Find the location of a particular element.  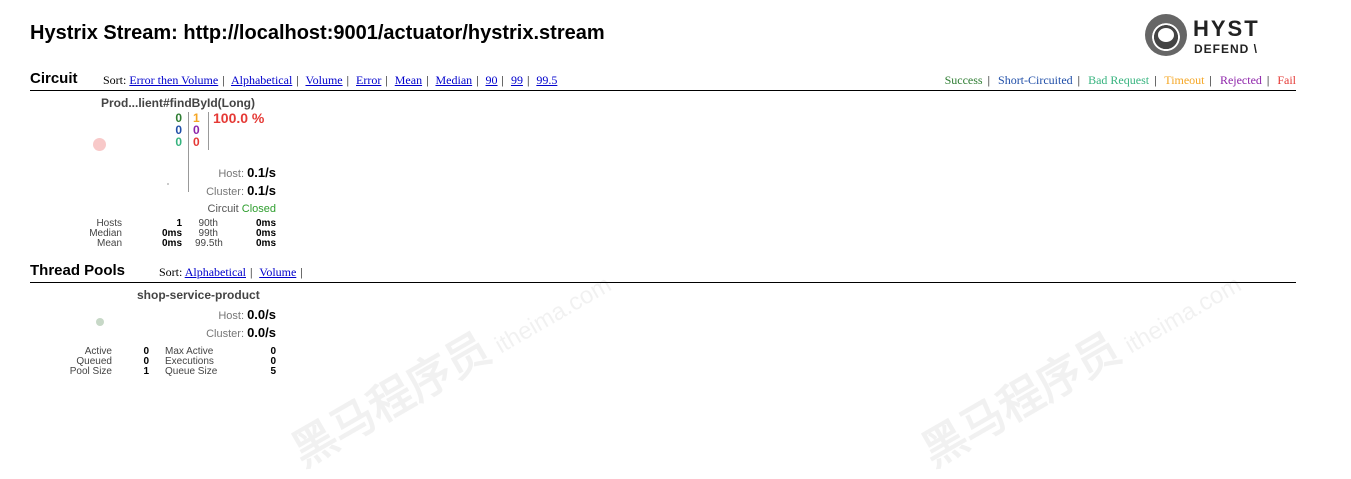

sort-99-5-link: 99.5 is located at coordinates (546, 80).